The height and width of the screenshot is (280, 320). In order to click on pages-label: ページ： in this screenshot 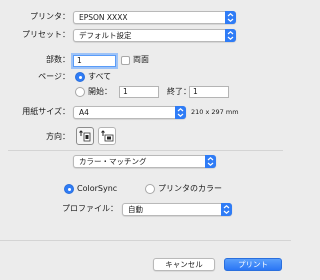, I will do `click(54, 76)`.